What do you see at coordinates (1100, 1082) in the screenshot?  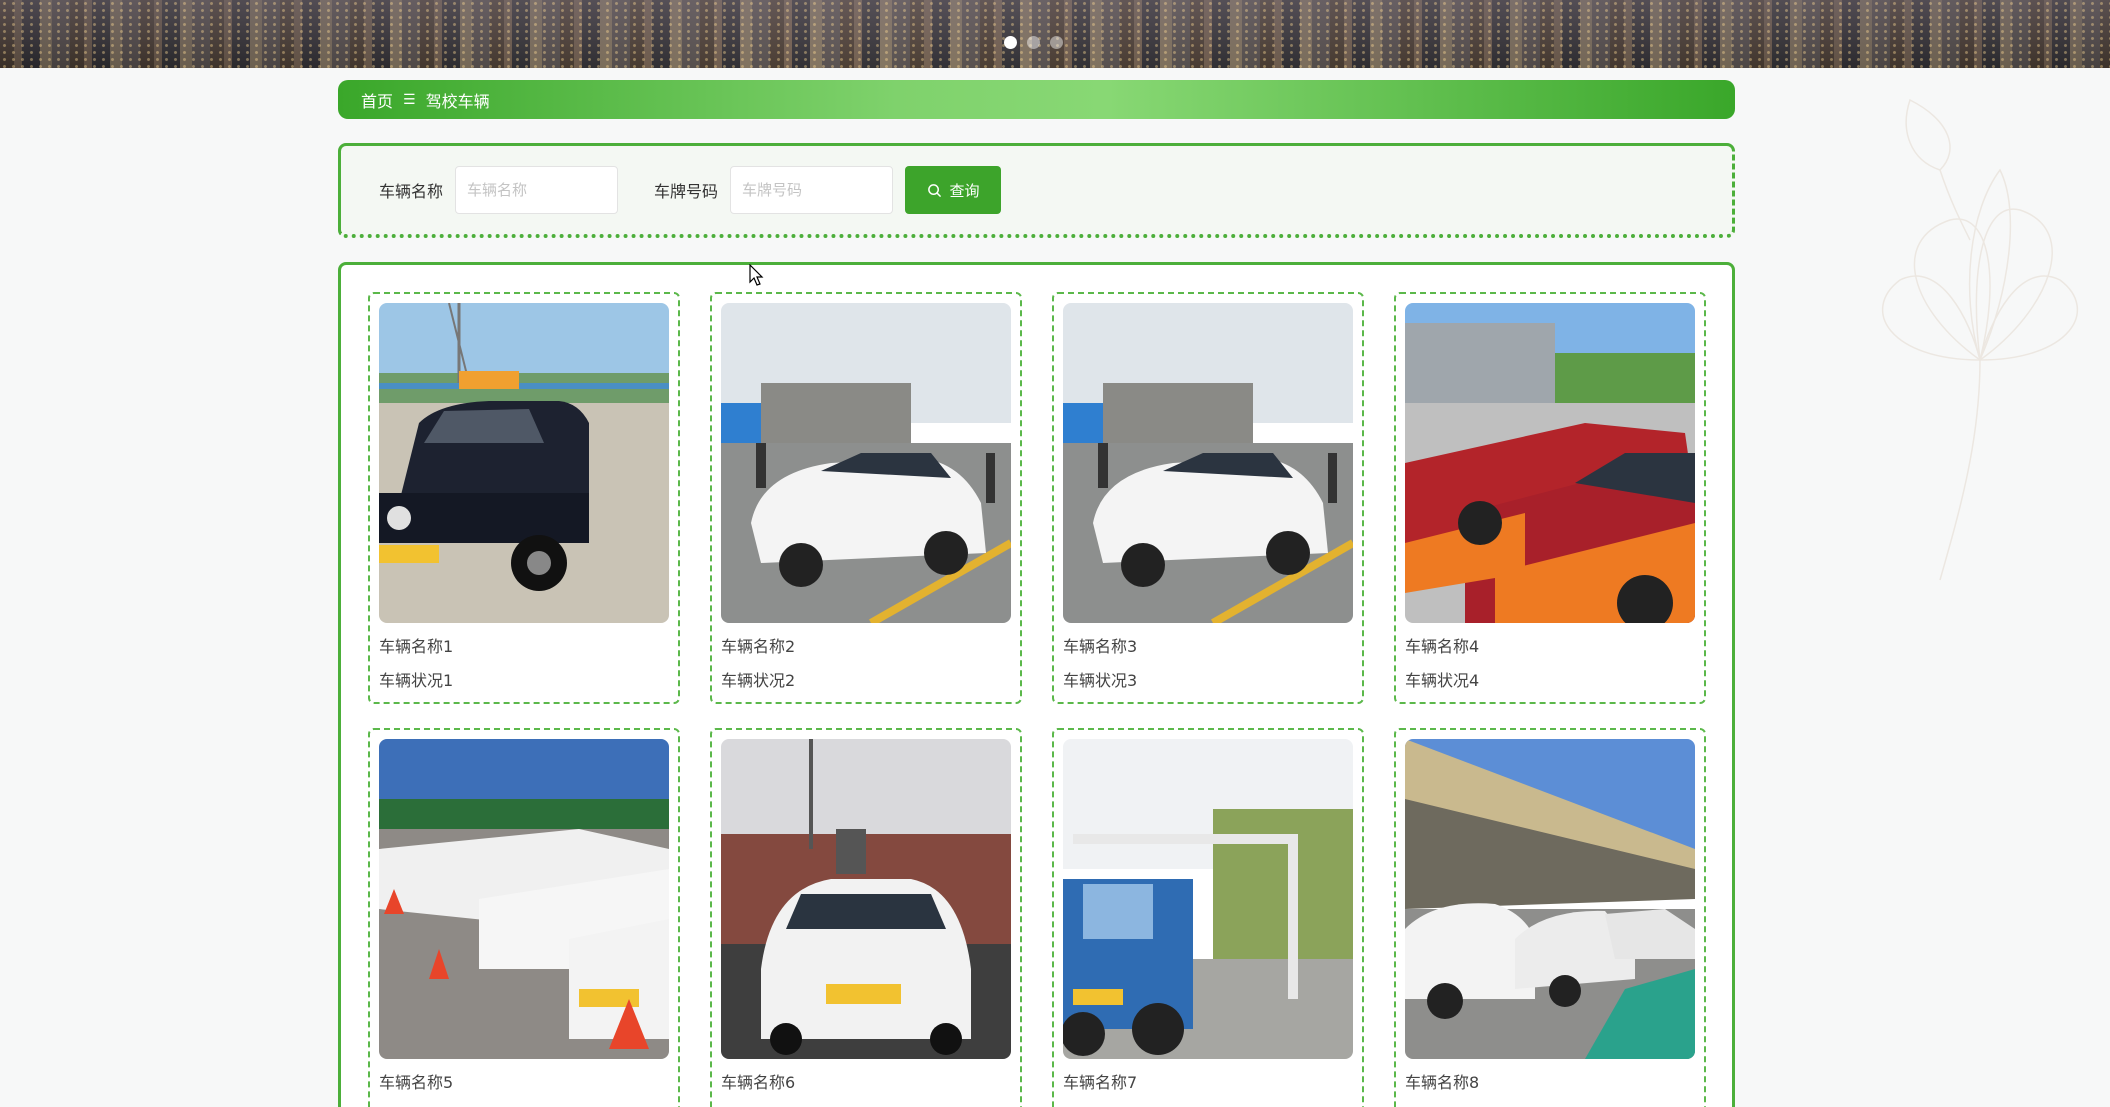 I see `vehicle-name: 车辆名称7` at bounding box center [1100, 1082].